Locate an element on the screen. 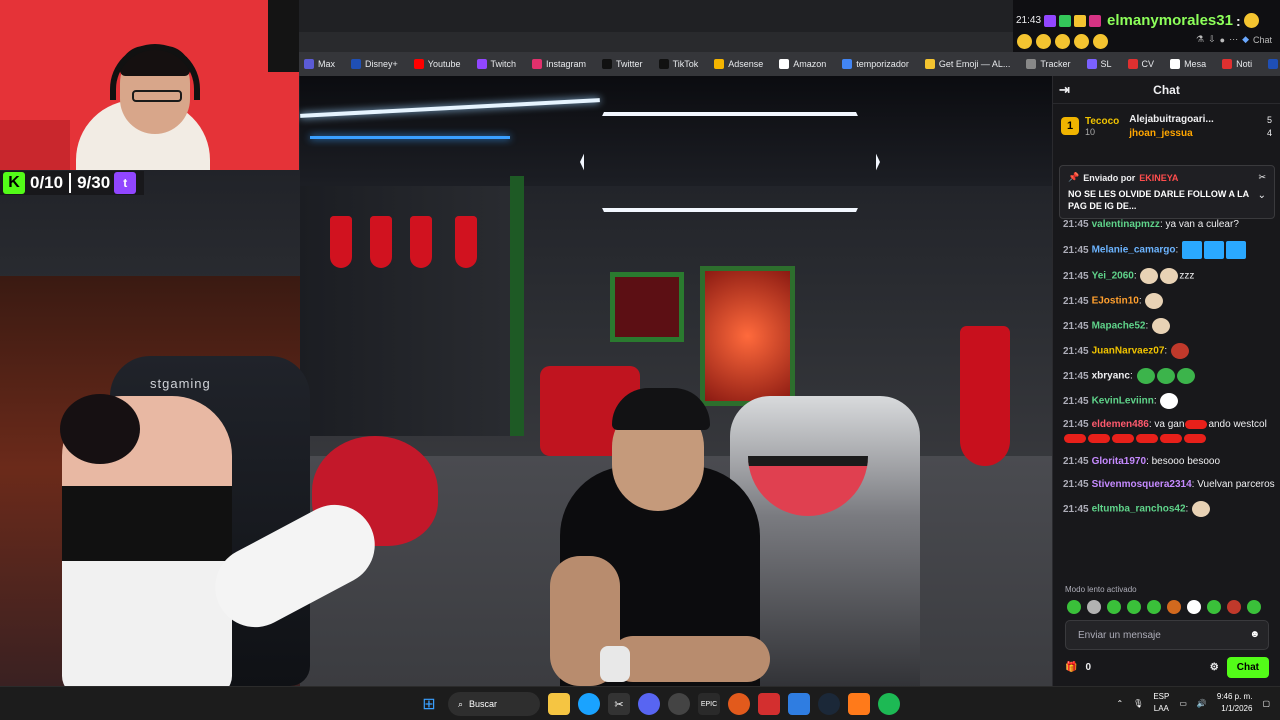  bookmark-item: Noti is located at coordinates (1237, 64).